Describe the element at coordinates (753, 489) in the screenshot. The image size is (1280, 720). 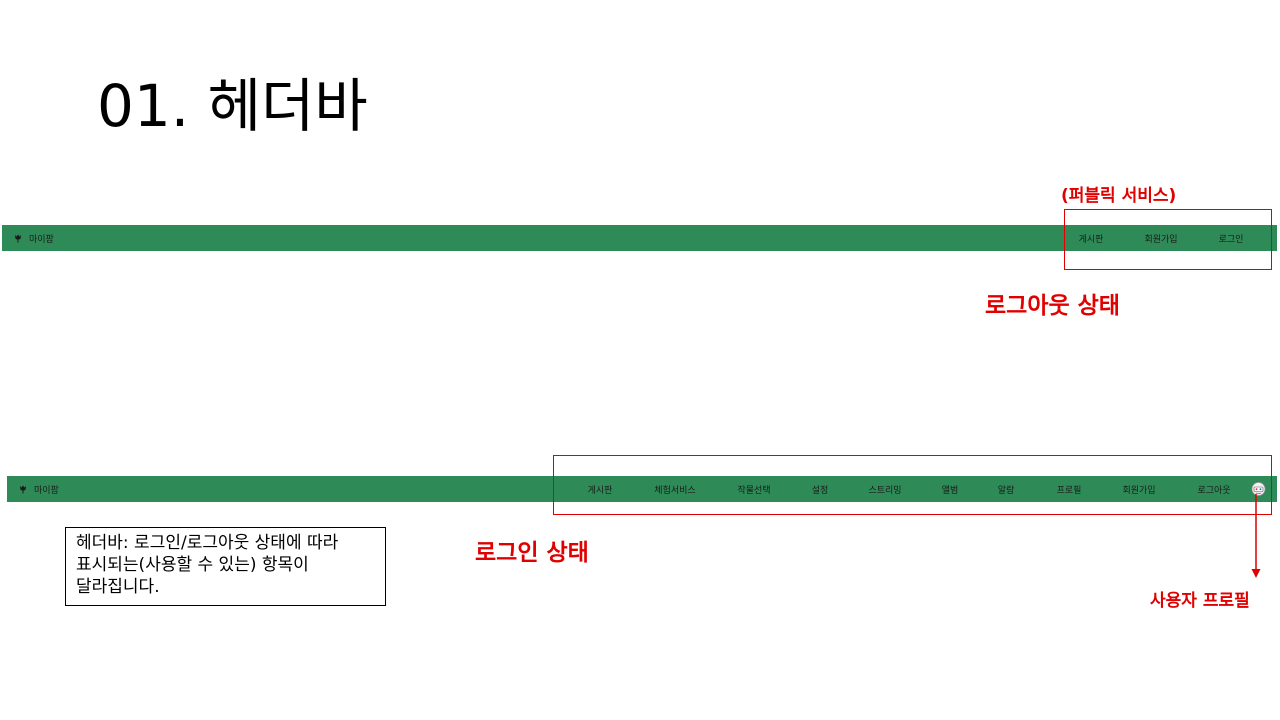
I see `nav-item-crop-selection: 작물선택` at that location.